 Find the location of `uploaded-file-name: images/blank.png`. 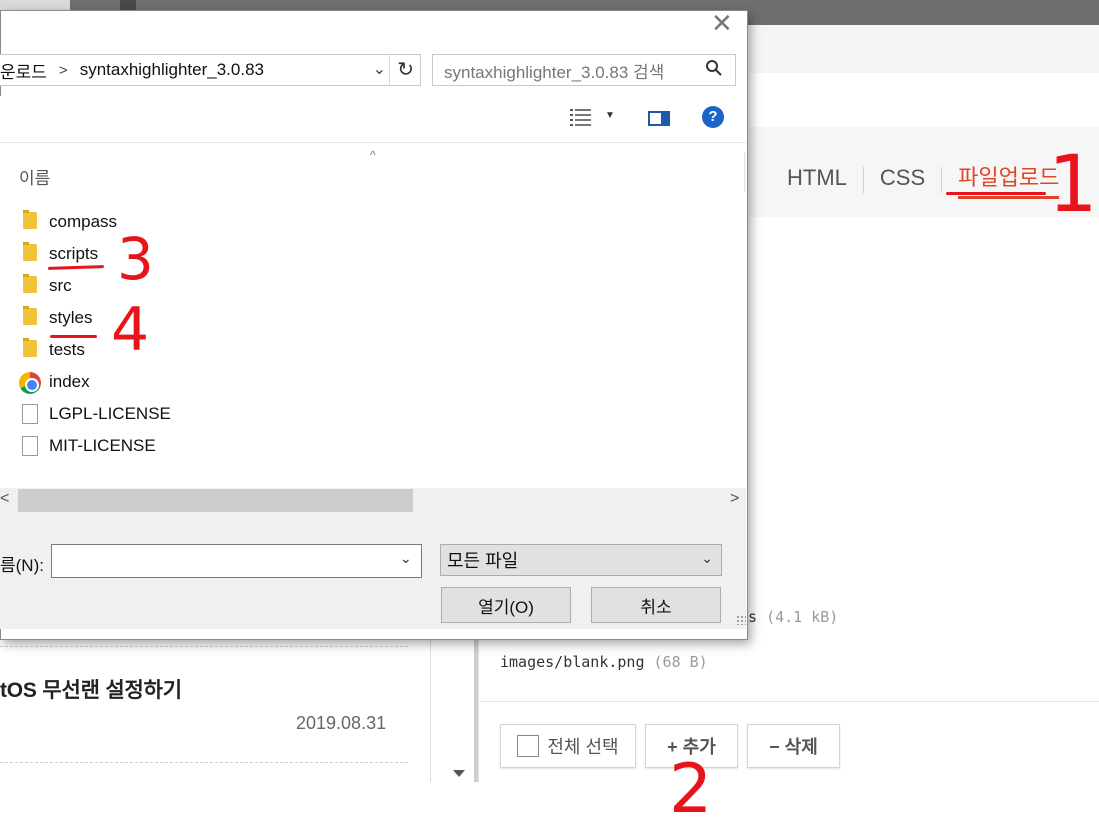

uploaded-file-name: images/blank.png is located at coordinates (572, 662).